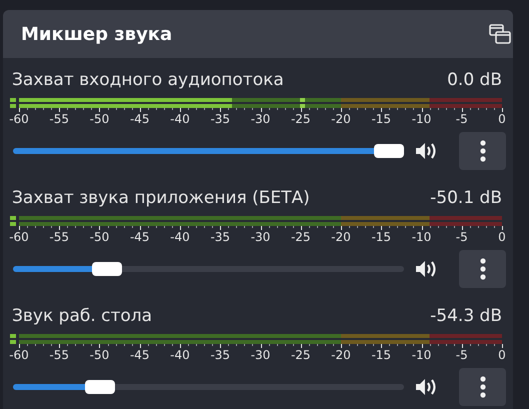  What do you see at coordinates (148, 80) in the screenshot?
I see `source-name: Захват входного аудиопотока` at bounding box center [148, 80].